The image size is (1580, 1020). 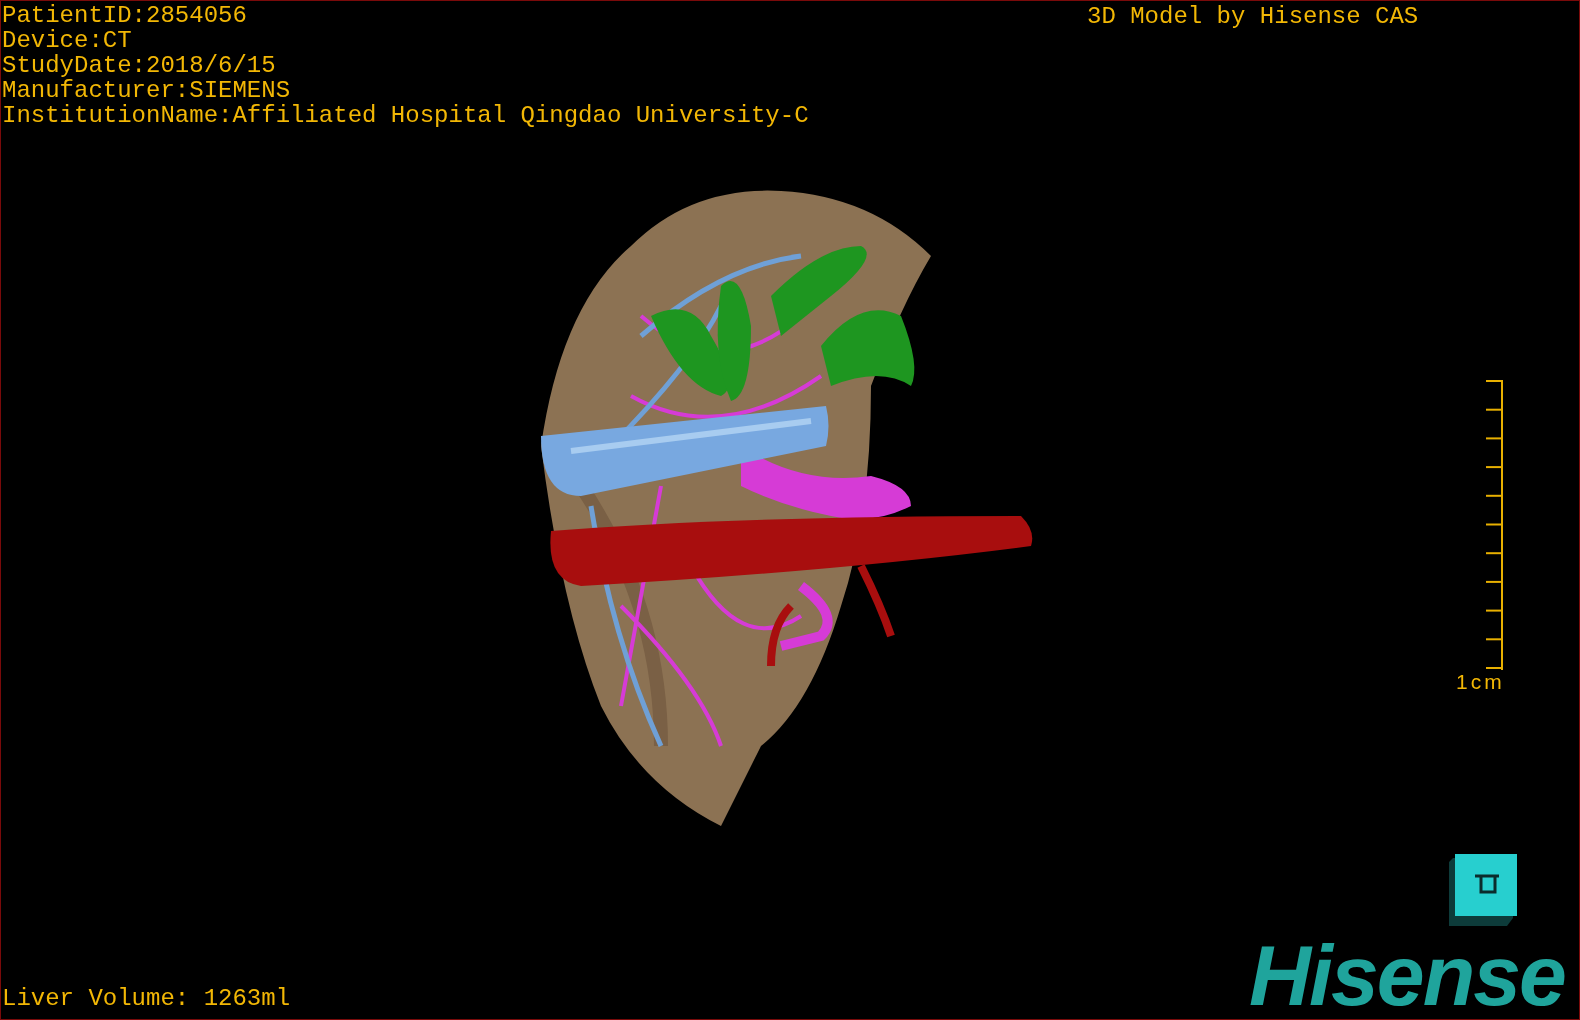 What do you see at coordinates (147, 90) in the screenshot?
I see `study-info-text: Manufacturer:SIEMENS` at bounding box center [147, 90].